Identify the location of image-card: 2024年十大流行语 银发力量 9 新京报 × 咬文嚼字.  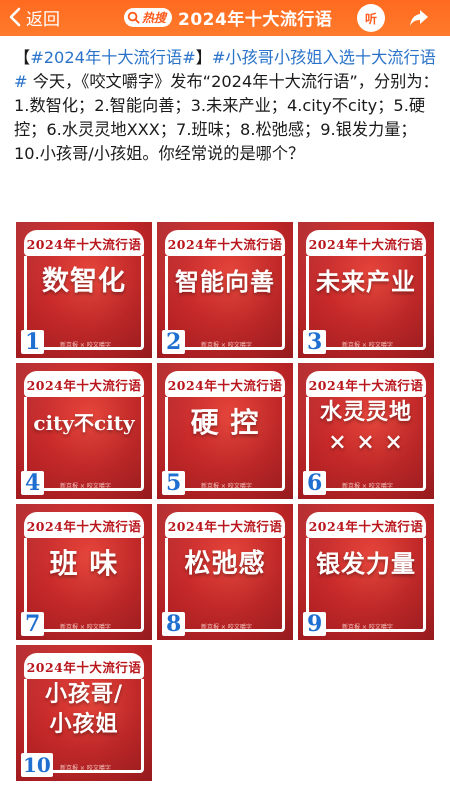
(366, 572).